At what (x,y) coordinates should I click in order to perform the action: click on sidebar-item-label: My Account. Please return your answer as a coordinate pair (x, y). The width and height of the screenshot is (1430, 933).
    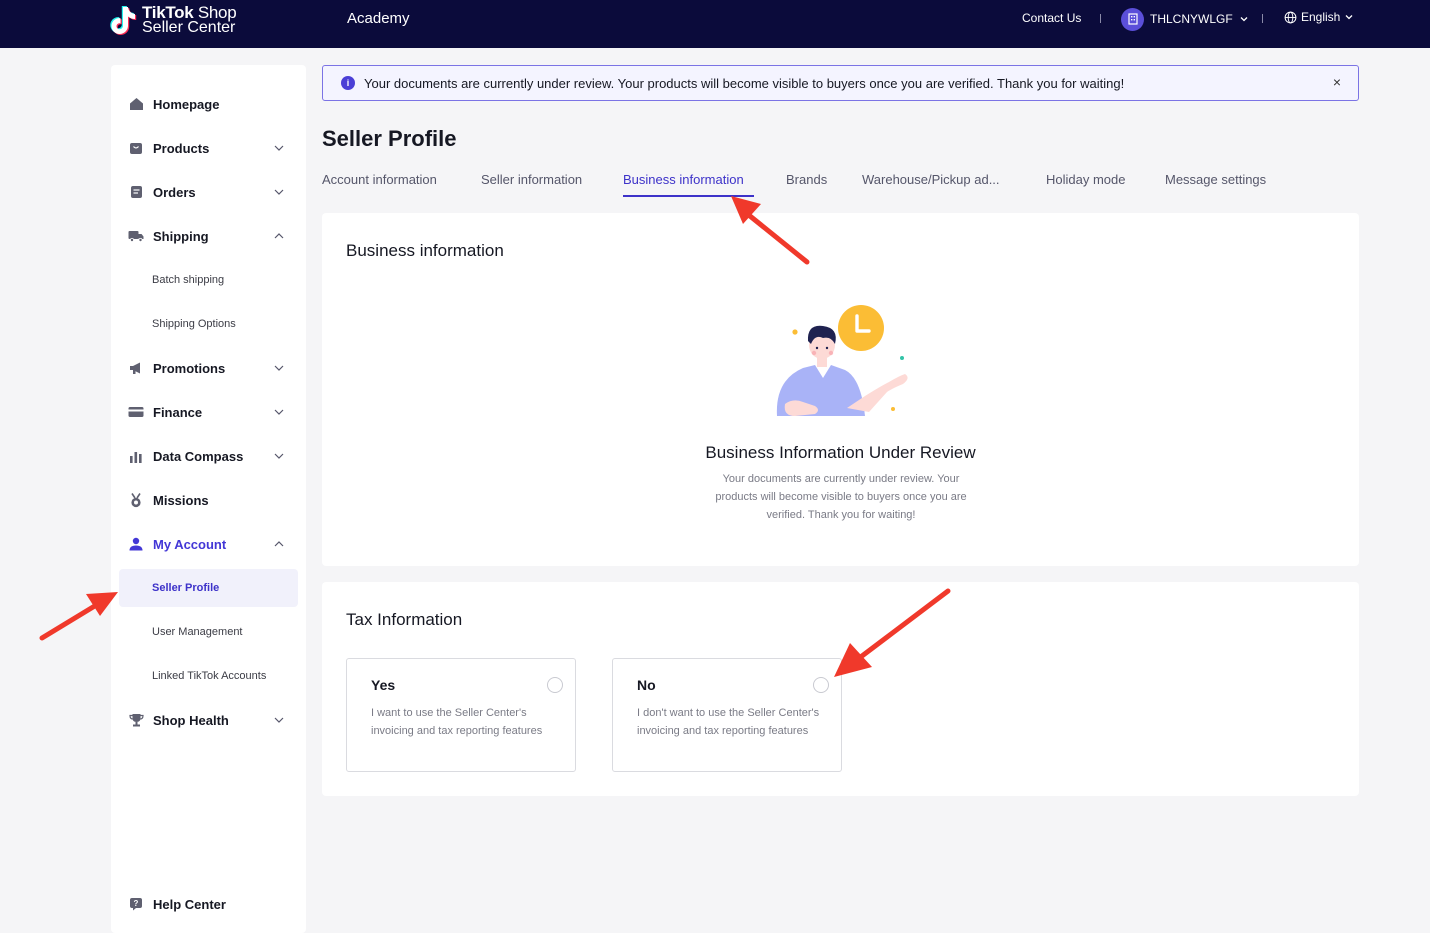
    Looking at the image, I should click on (190, 544).